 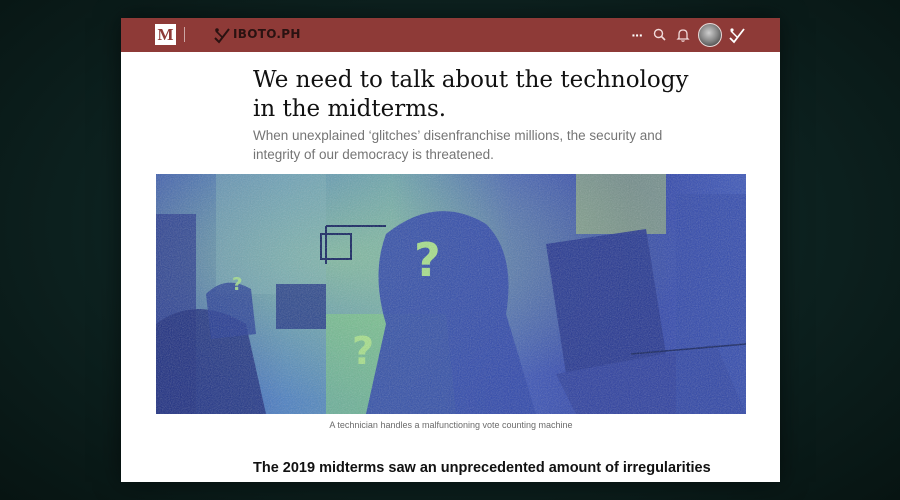 I want to click on publication-name: IBOTO.PH, so click(x=267, y=34).